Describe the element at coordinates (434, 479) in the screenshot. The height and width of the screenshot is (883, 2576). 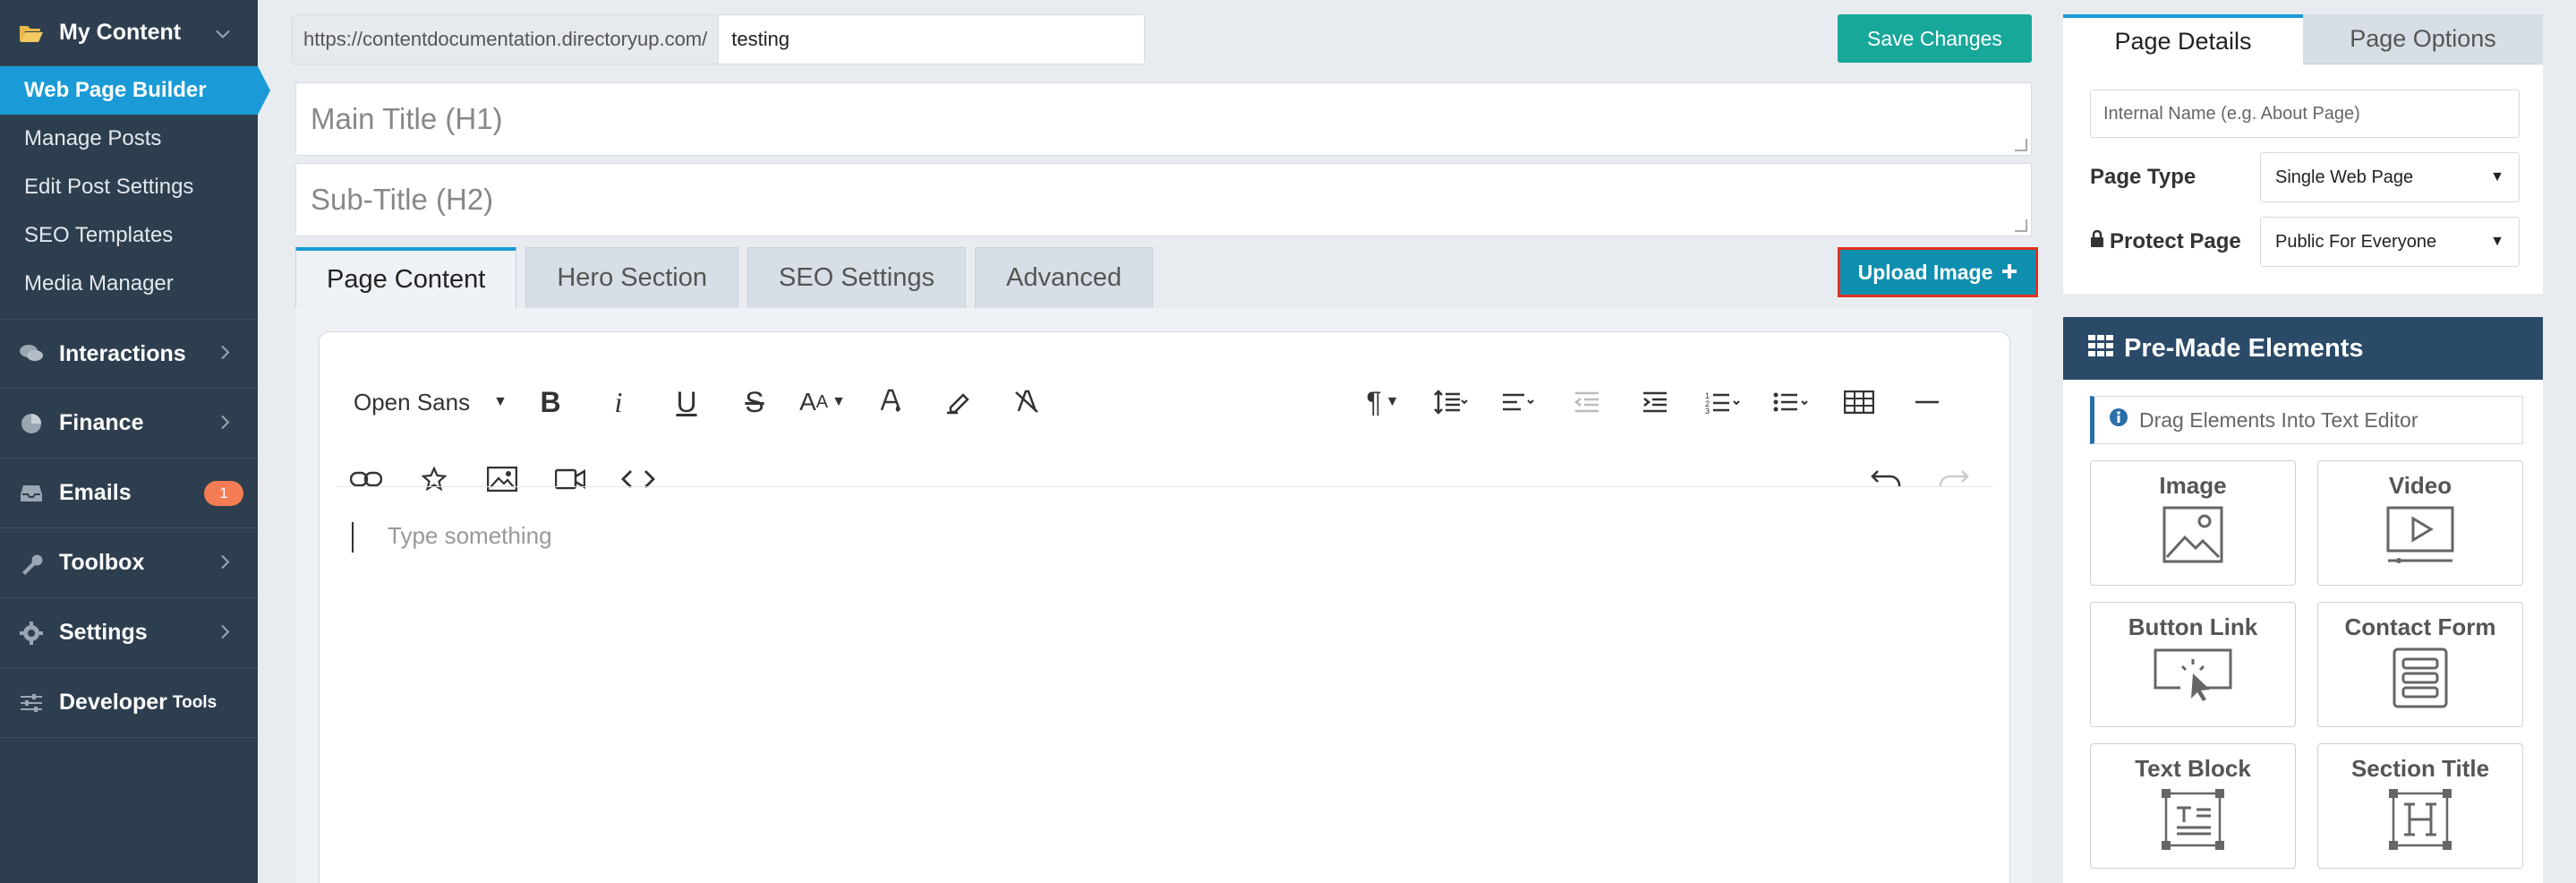
I see `star-icon` at that location.